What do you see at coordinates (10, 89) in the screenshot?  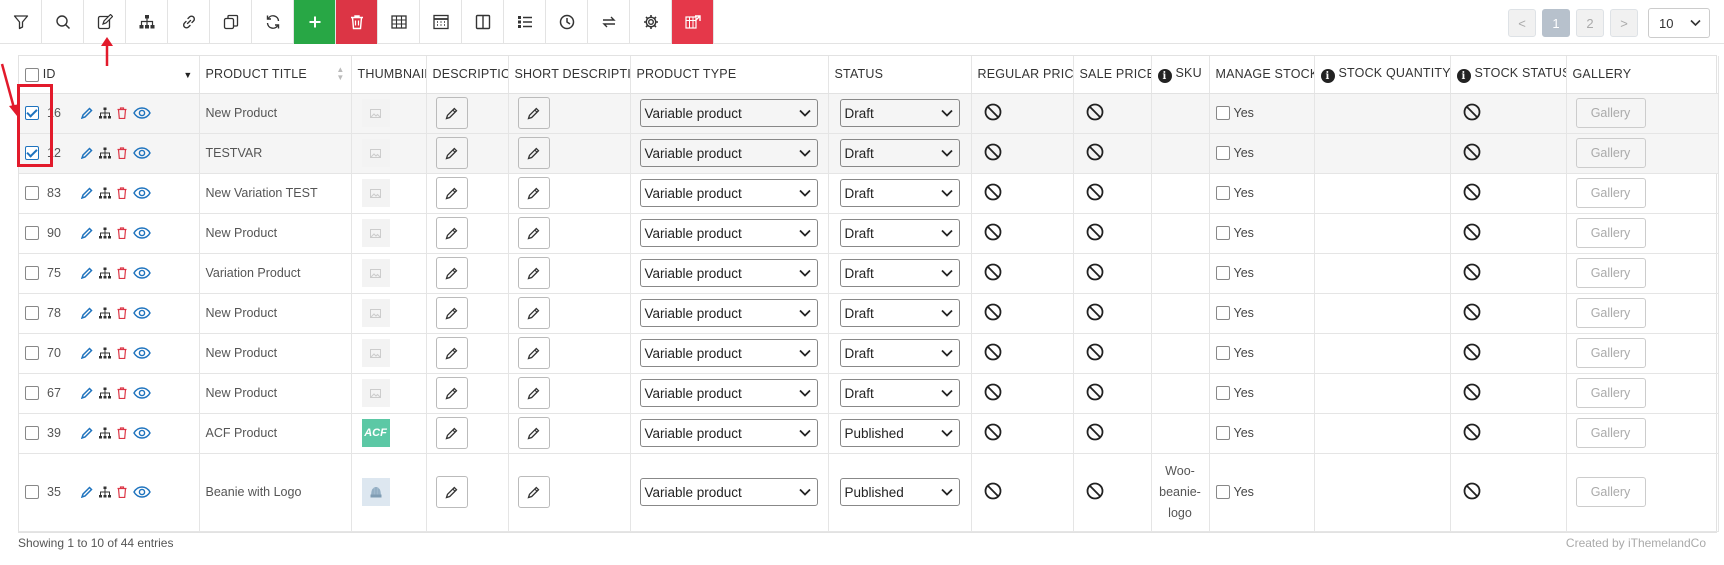 I see `arrow-down-right-icon` at bounding box center [10, 89].